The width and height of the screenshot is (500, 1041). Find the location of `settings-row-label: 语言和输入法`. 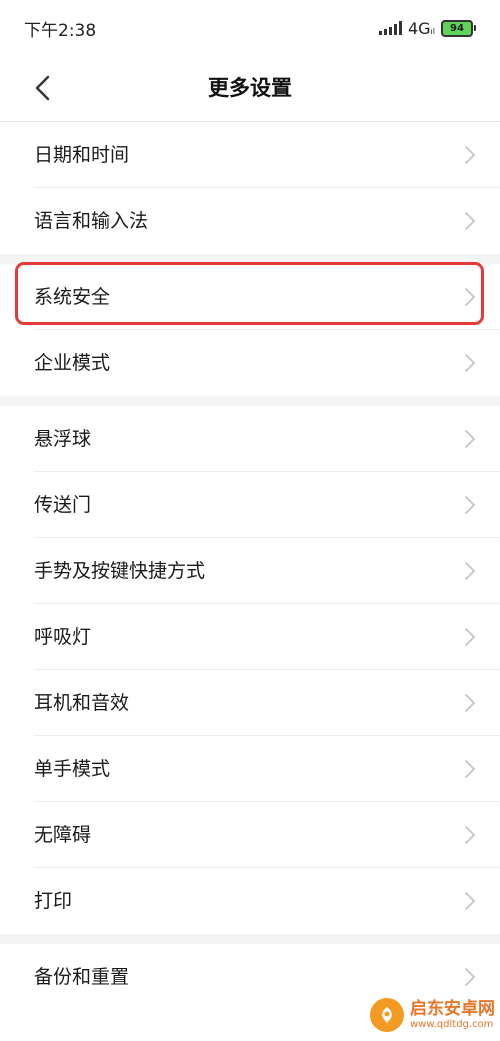

settings-row-label: 语言和输入法 is located at coordinates (91, 221).